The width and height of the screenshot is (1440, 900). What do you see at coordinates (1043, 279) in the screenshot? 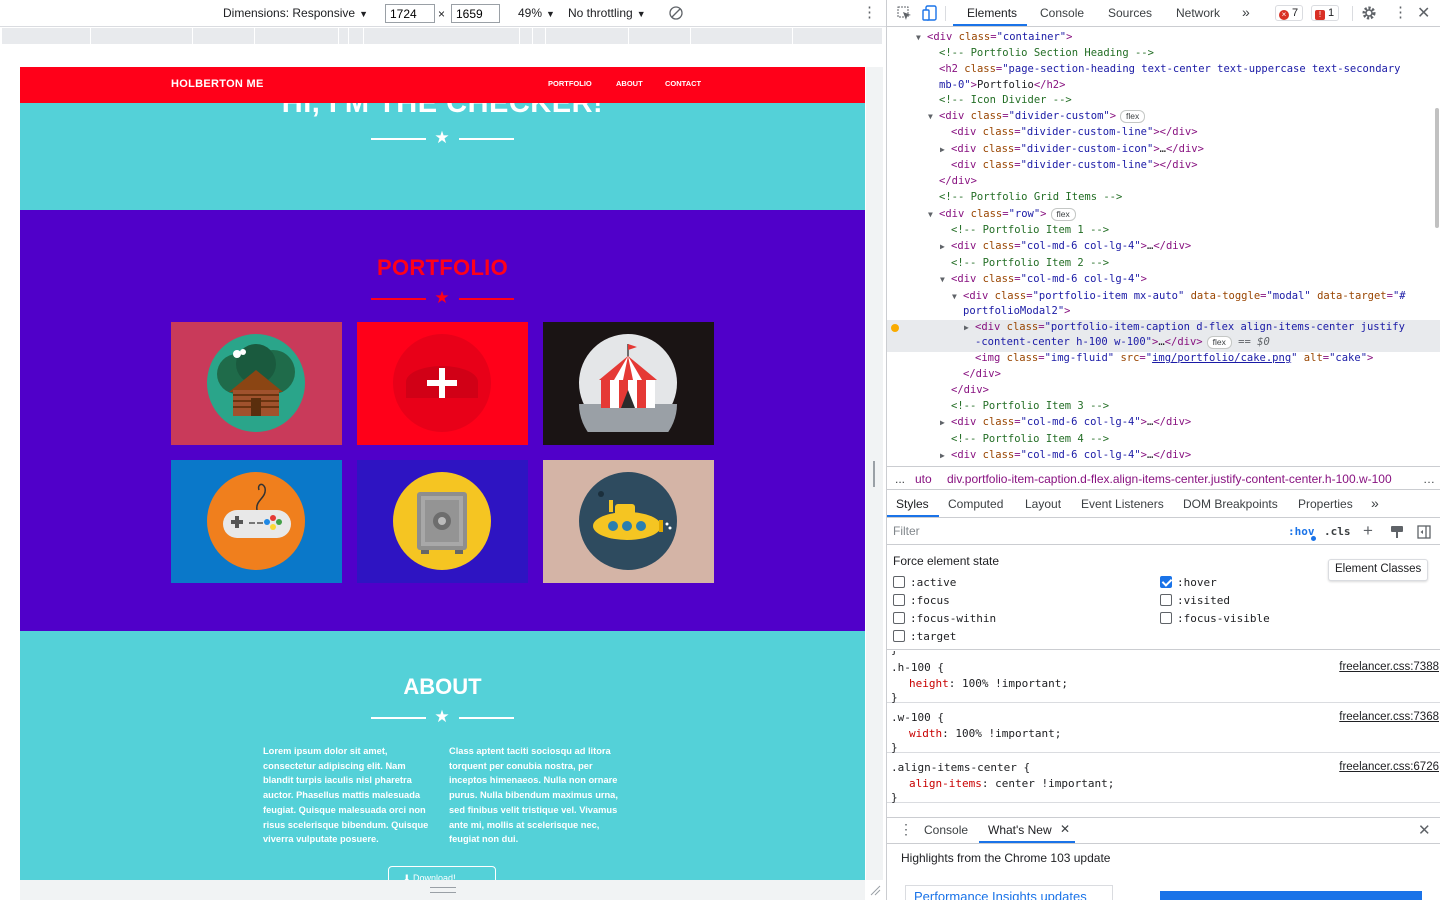
I see `dom-node-line: ▼ <div class="col-md-6 col-lg-4">` at bounding box center [1043, 279].